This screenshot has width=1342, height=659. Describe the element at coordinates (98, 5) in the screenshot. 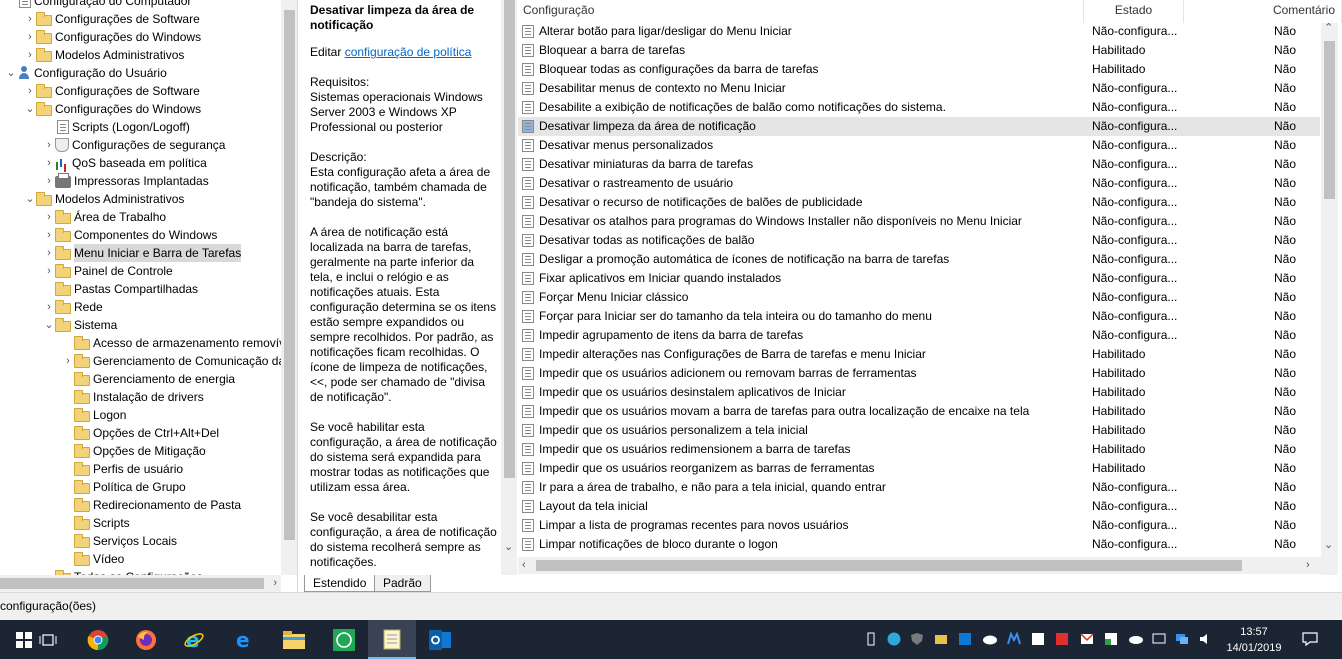

I see `tree-item: Configuração do Computador` at that location.